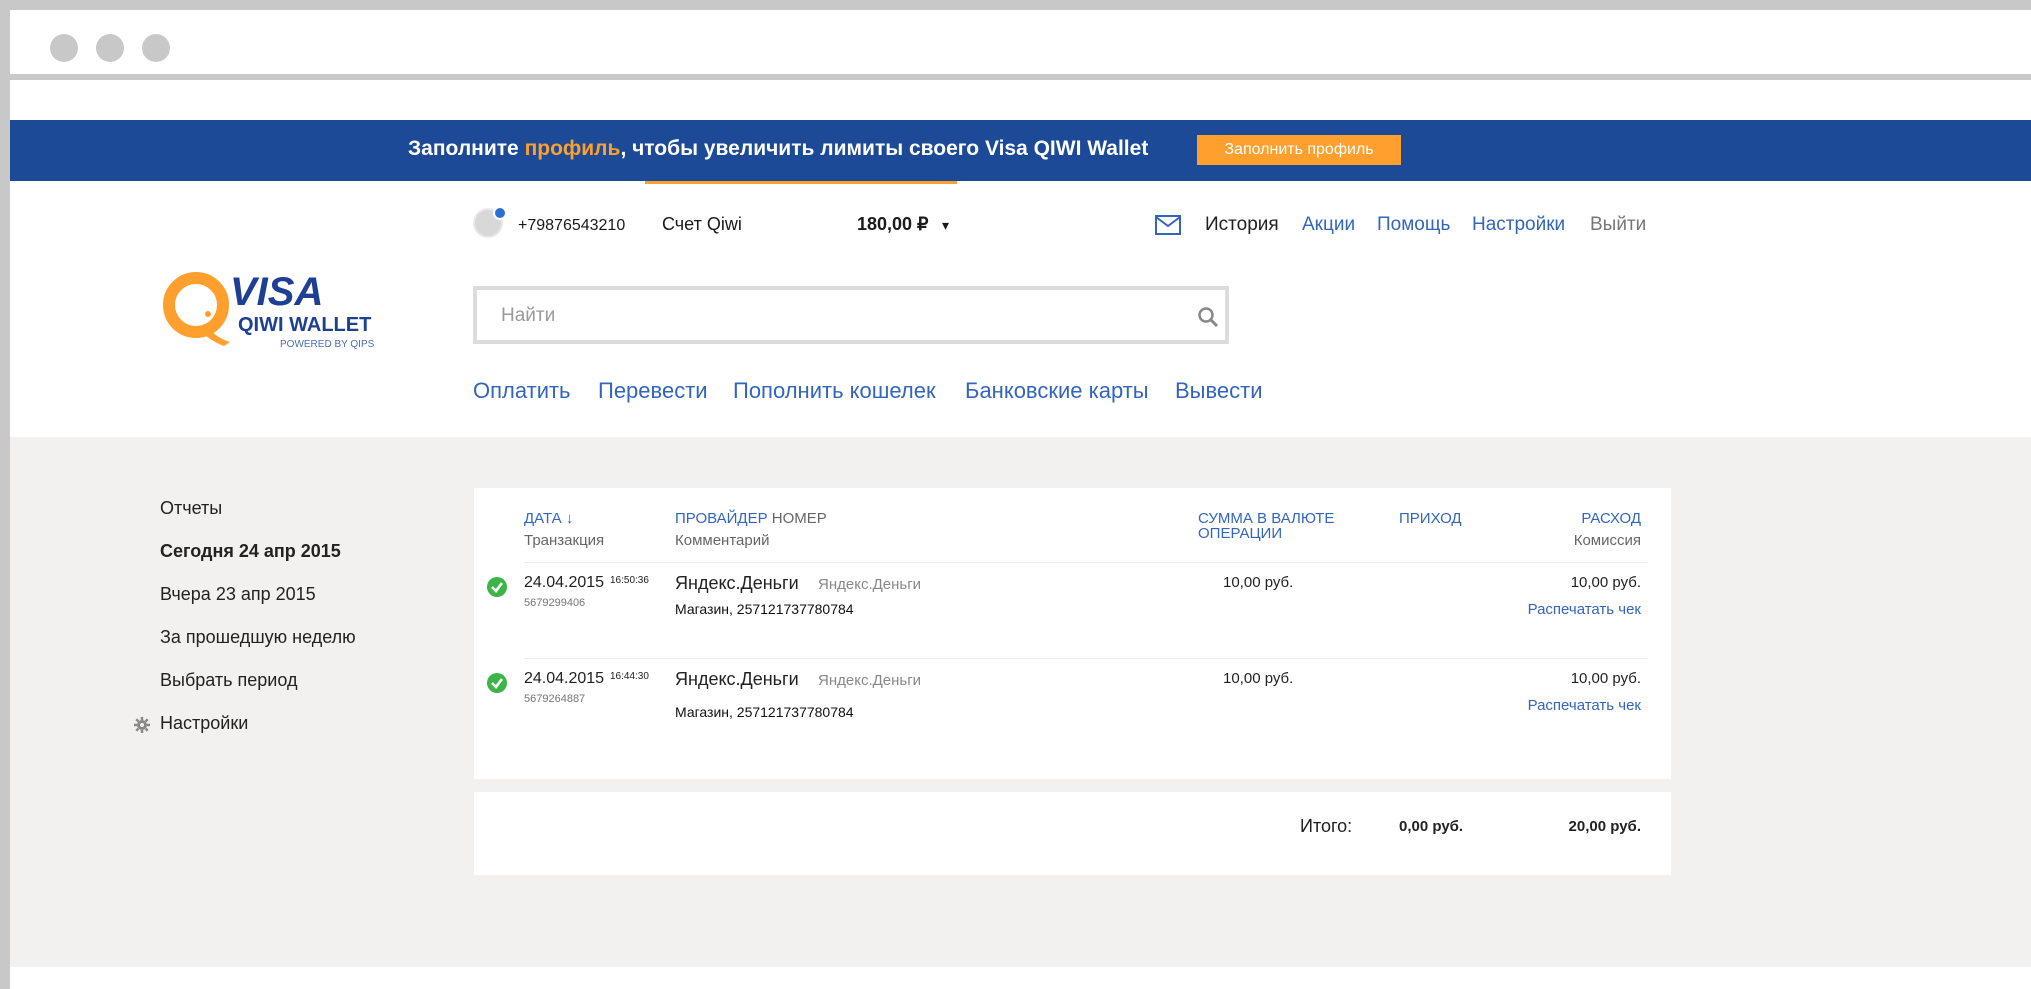  I want to click on nav-withdraw: Вывести, so click(1219, 391).